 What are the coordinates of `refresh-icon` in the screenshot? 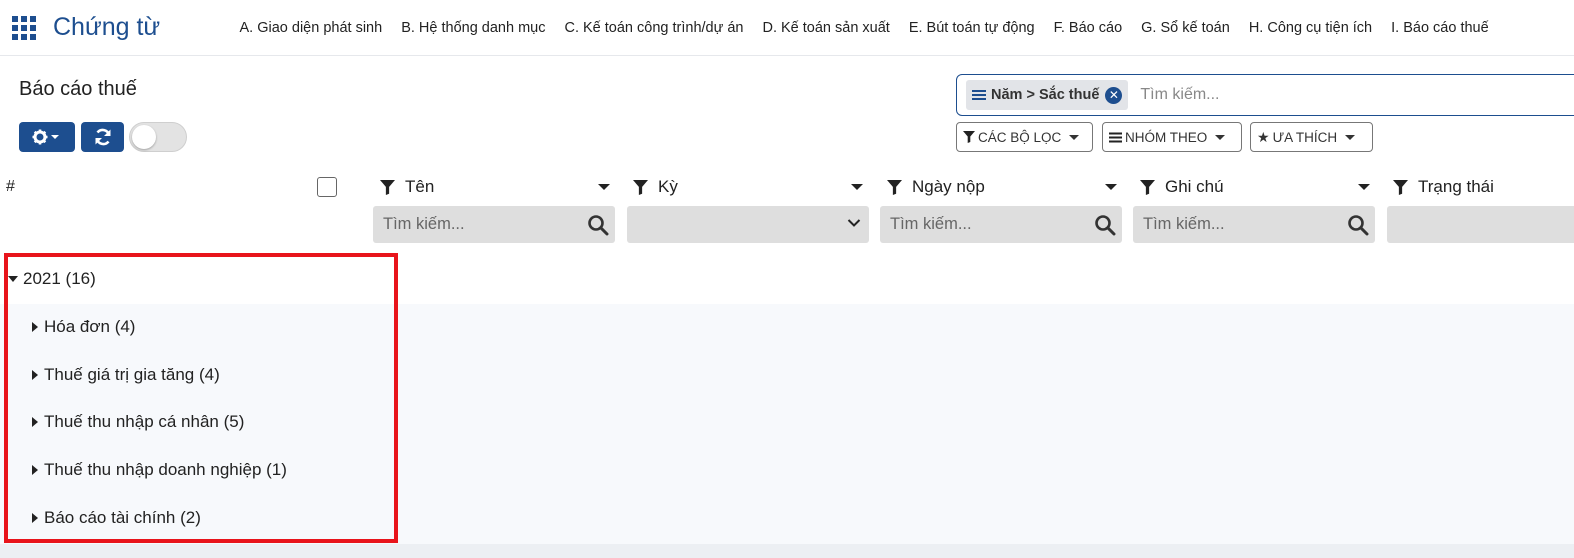 It's located at (102, 137).